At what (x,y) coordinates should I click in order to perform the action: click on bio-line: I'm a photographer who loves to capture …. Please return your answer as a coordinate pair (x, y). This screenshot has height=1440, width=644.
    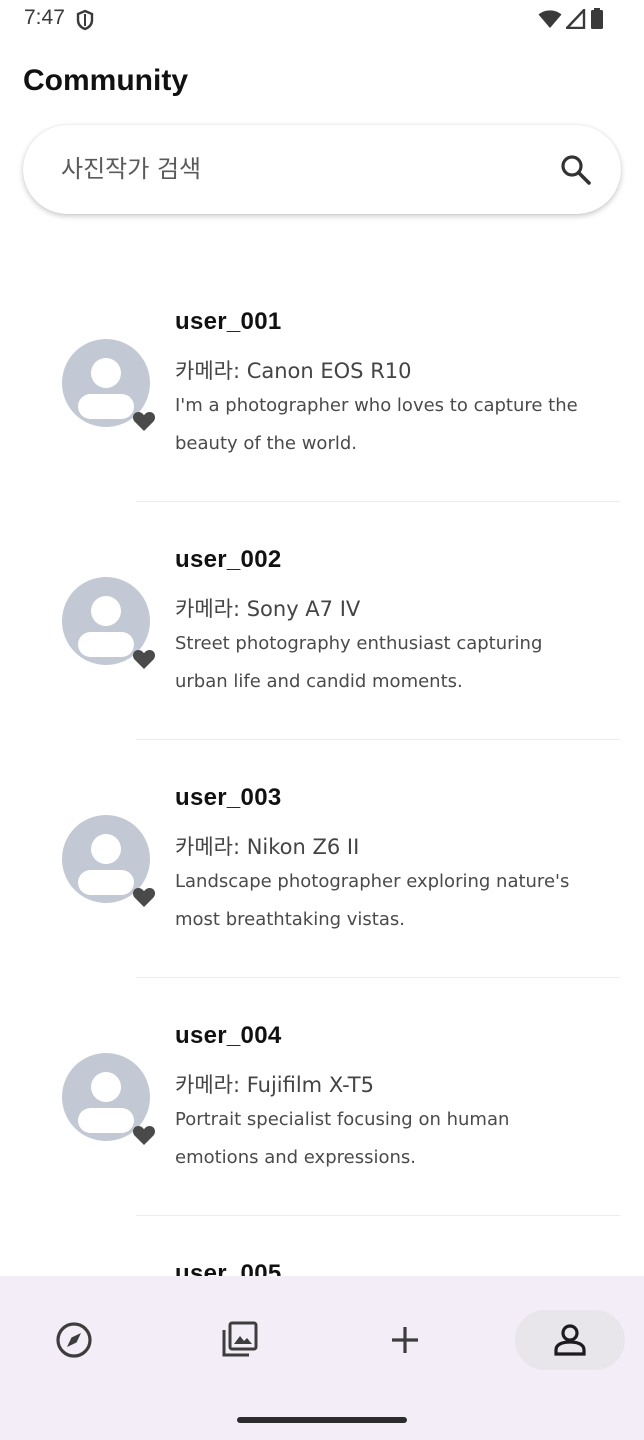
    Looking at the image, I should click on (376, 405).